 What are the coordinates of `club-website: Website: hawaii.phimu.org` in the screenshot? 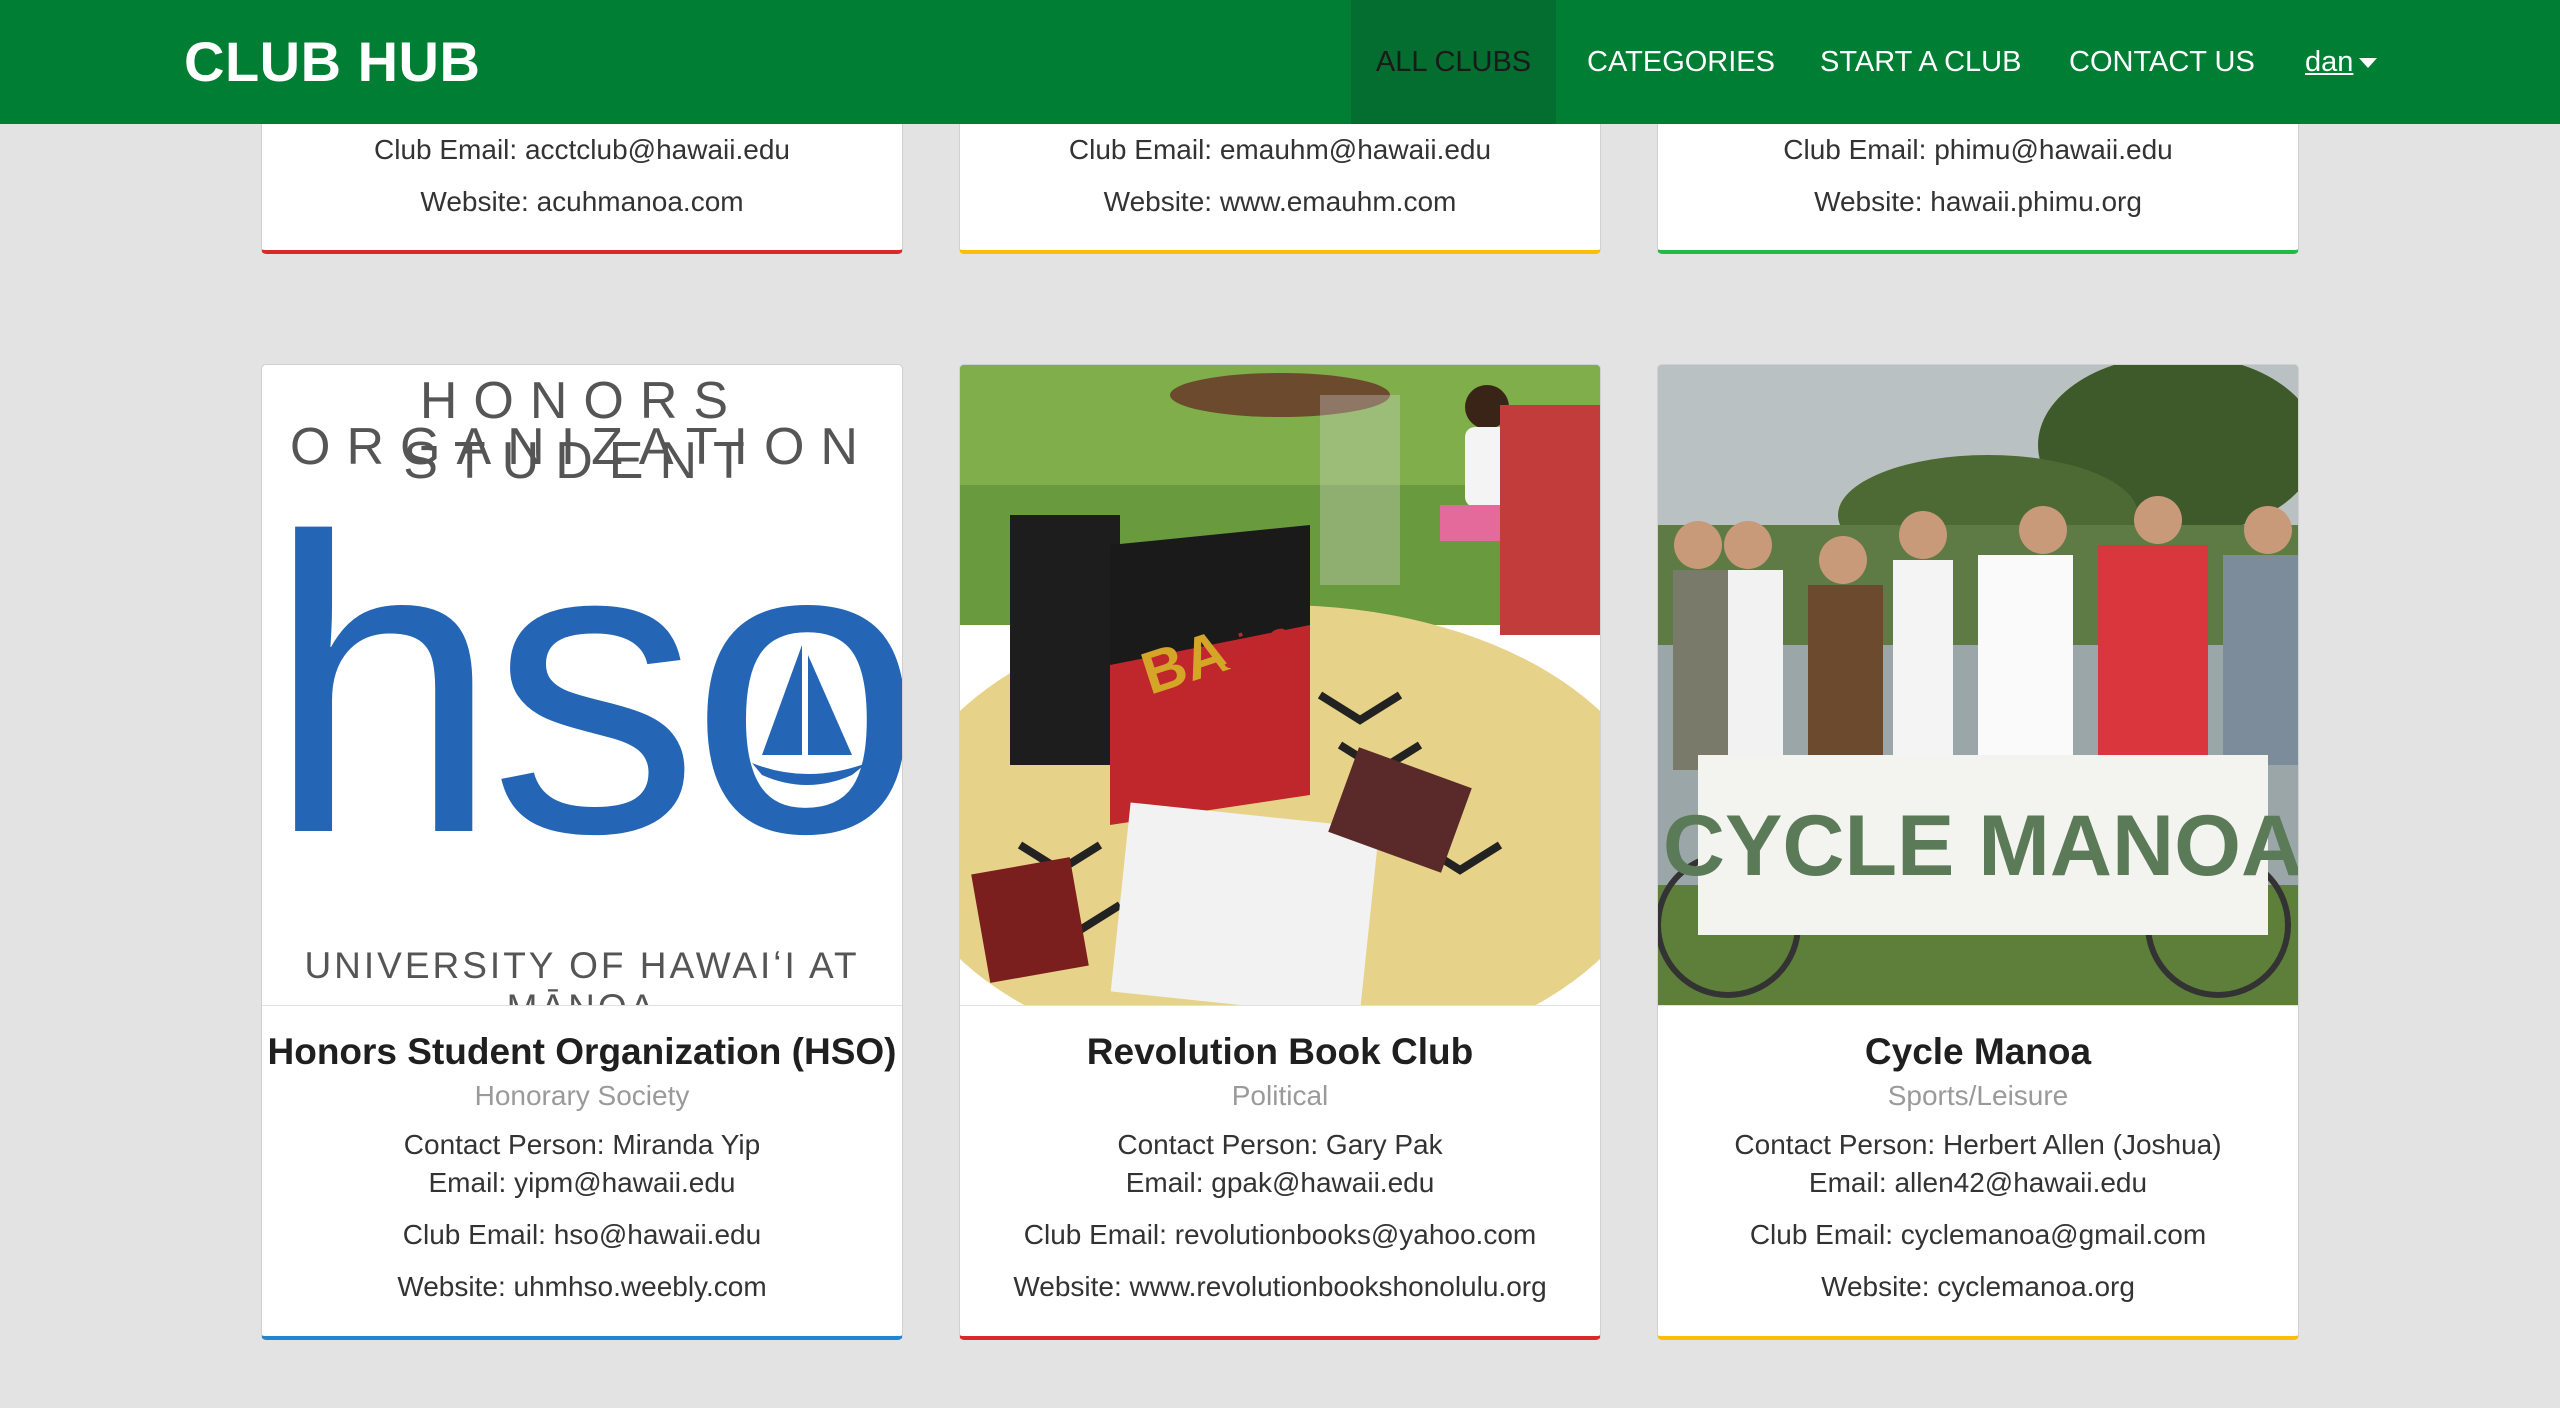 It's located at (1978, 202).